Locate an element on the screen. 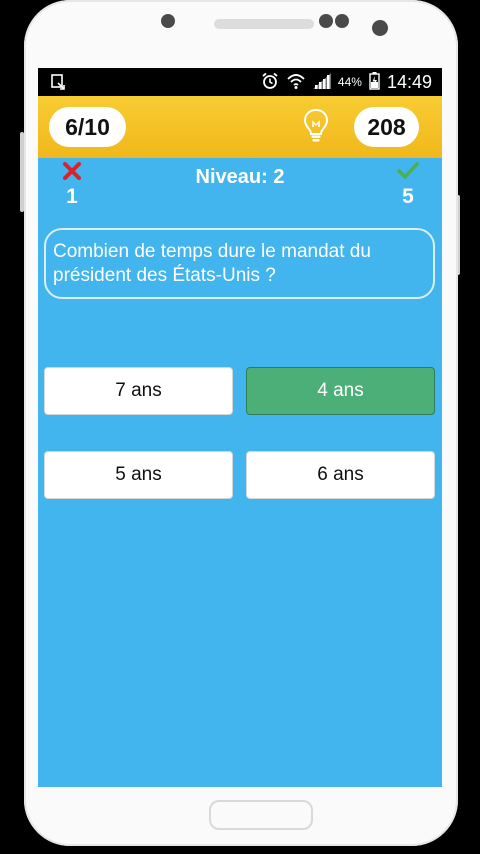 This screenshot has height=854, width=480. battery-percent: 44% is located at coordinates (349, 82).